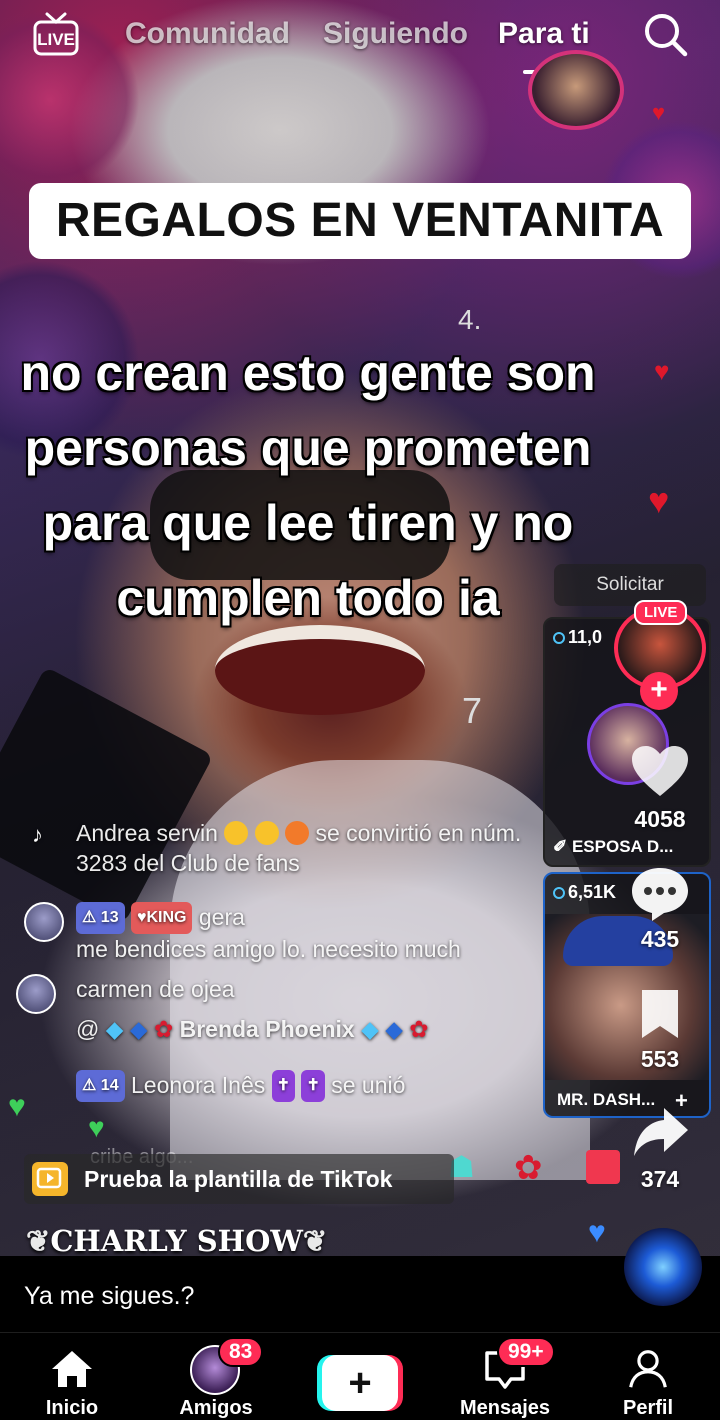 The image size is (720, 1420). I want to click on tiktok-note-icon: ♪, so click(37, 834).